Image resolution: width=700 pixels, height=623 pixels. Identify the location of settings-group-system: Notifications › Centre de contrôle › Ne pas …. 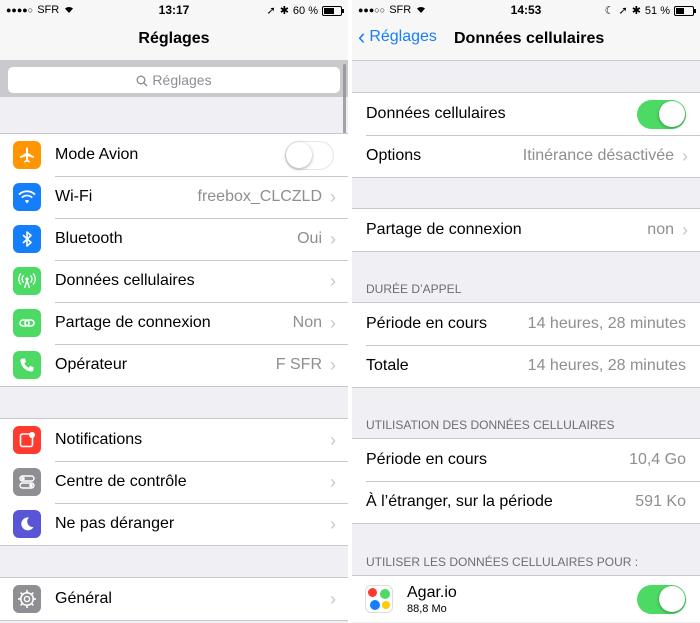
(174, 482).